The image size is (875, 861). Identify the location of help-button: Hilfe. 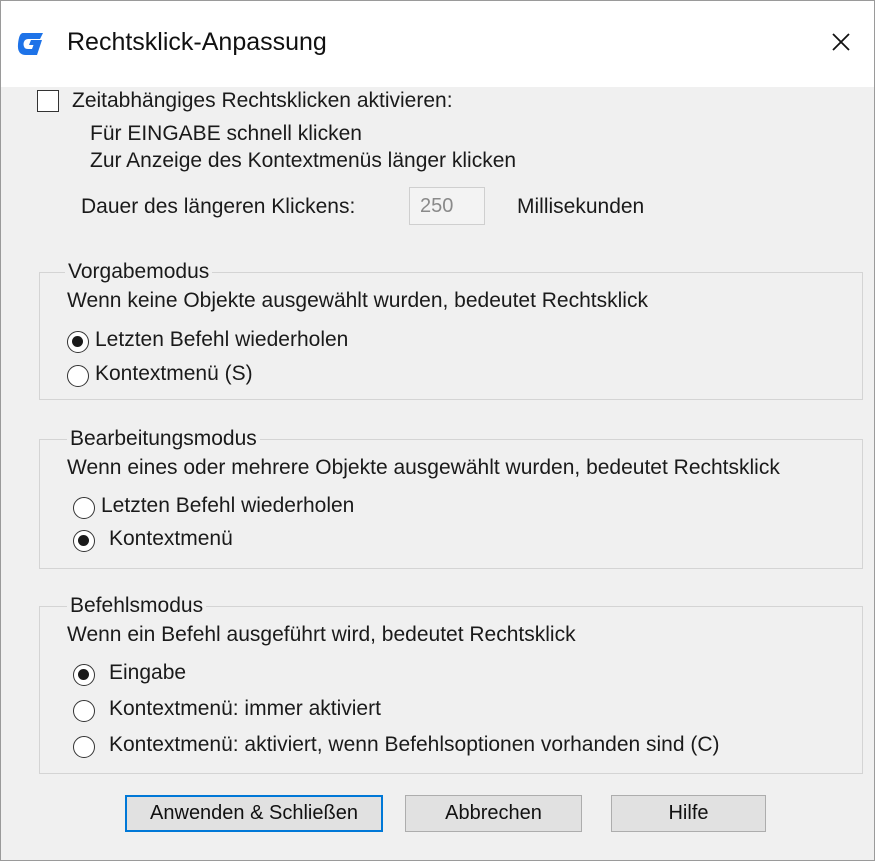
(688, 813).